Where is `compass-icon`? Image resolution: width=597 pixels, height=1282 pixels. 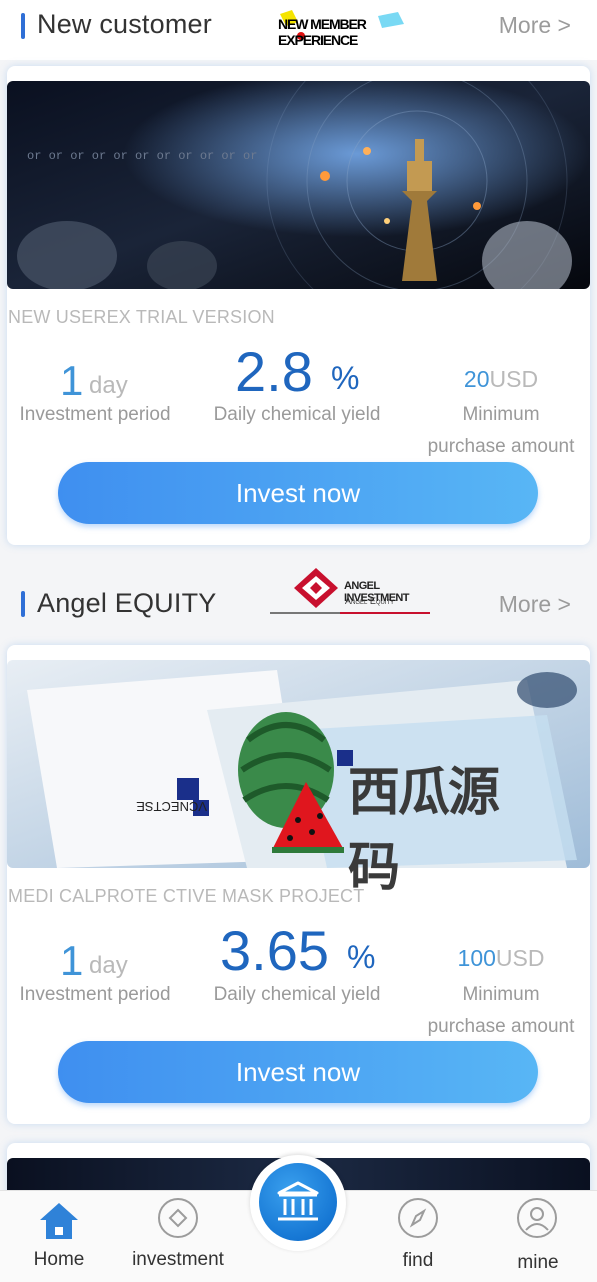
compass-icon is located at coordinates (418, 1218).